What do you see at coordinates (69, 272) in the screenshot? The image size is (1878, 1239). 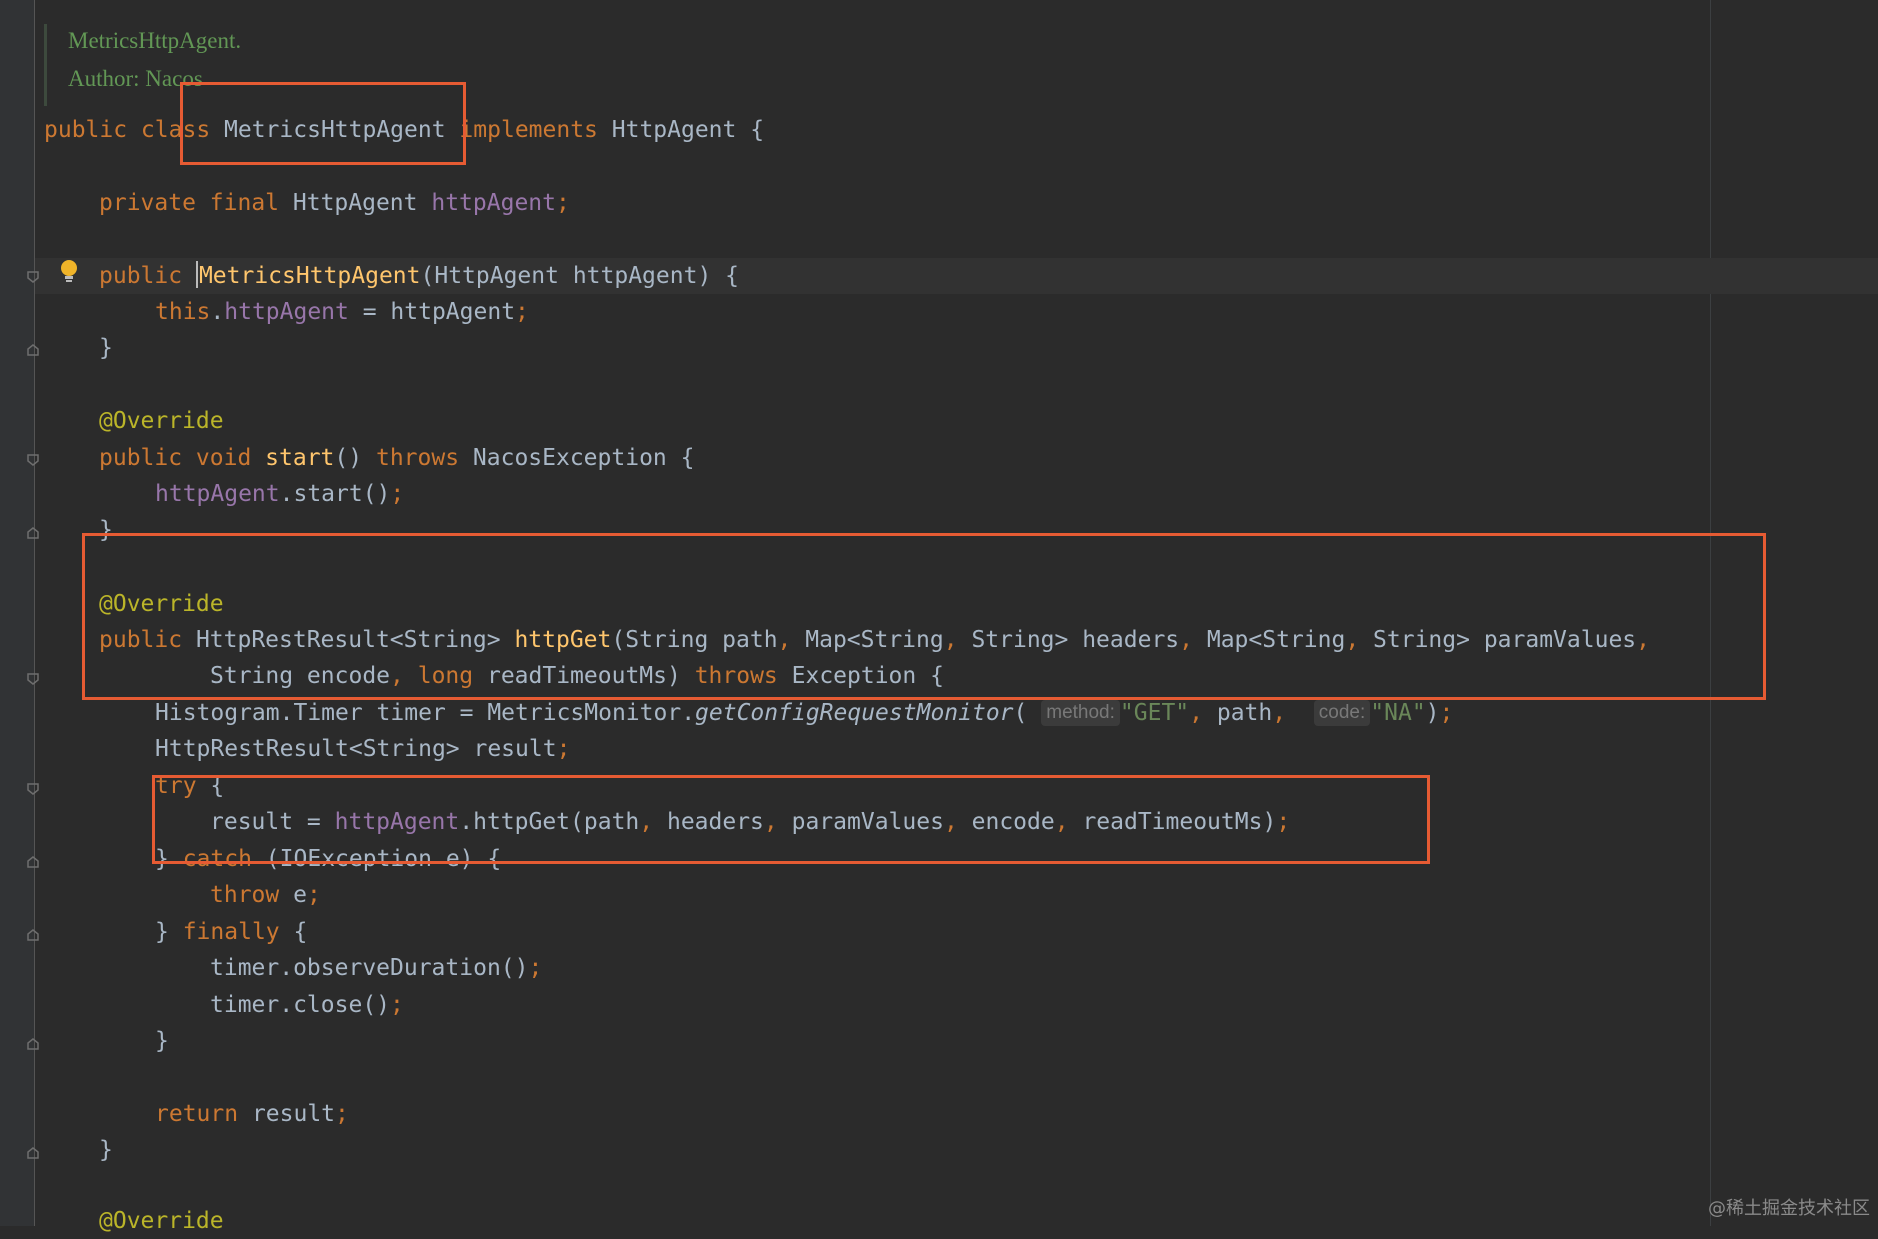 I see `lightbulb-icon` at bounding box center [69, 272].